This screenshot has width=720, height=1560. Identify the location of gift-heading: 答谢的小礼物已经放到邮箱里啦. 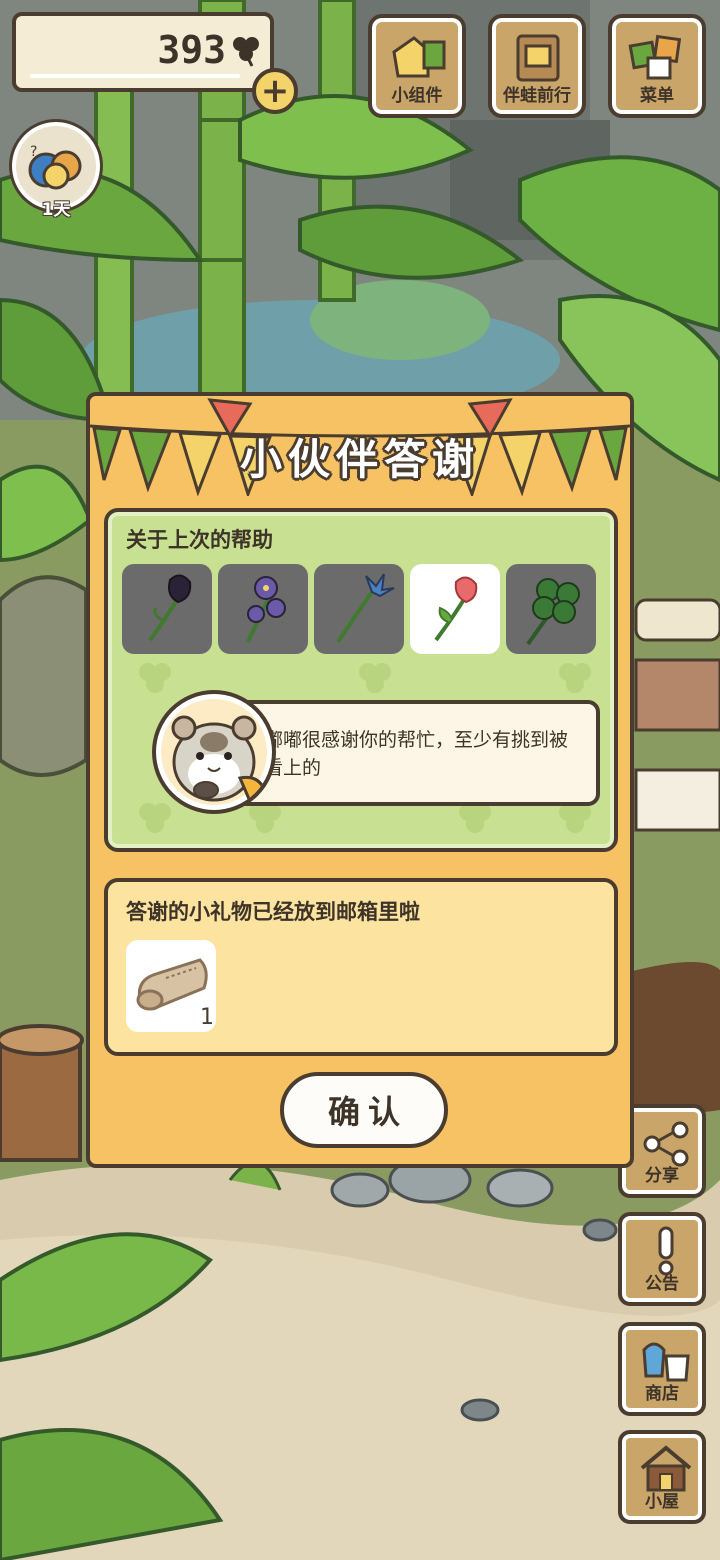
(273, 912).